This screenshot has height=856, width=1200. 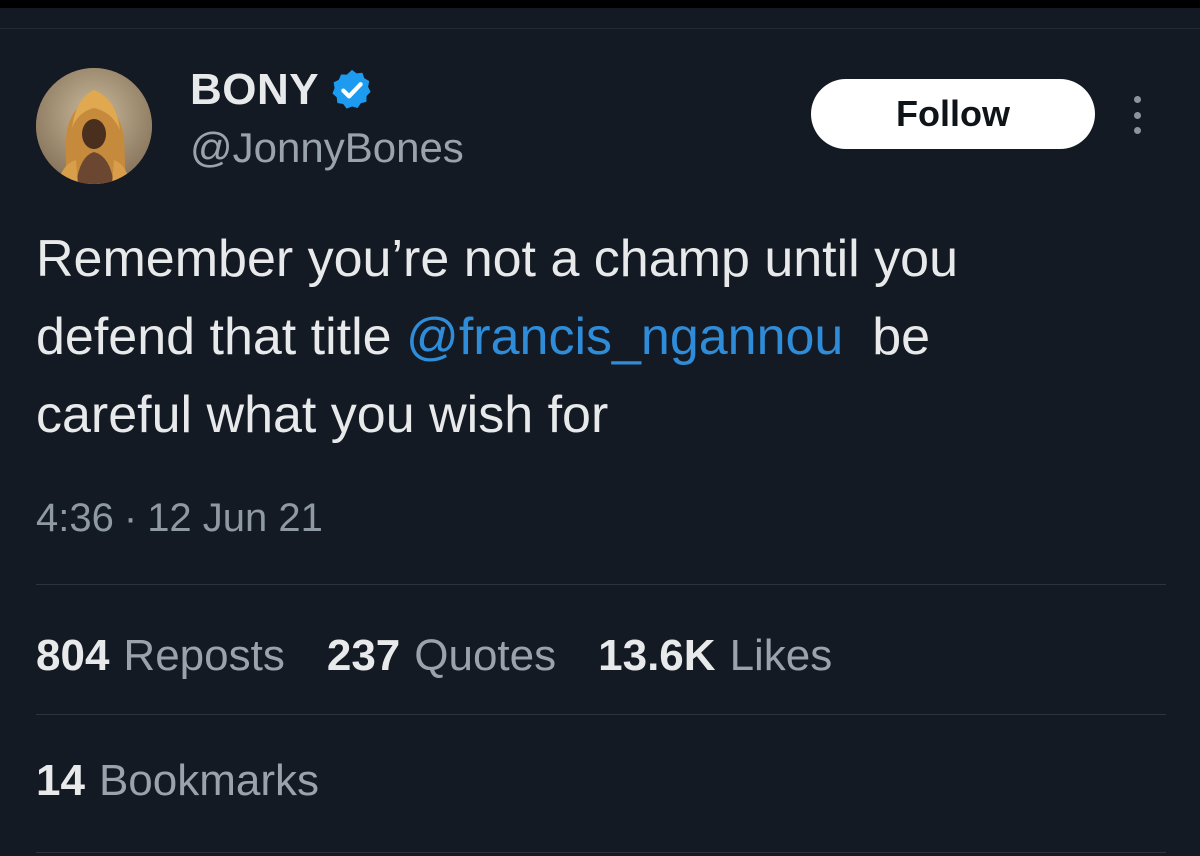 I want to click on timestamp: 4:36 · 12 Jun 21, so click(x=179, y=518).